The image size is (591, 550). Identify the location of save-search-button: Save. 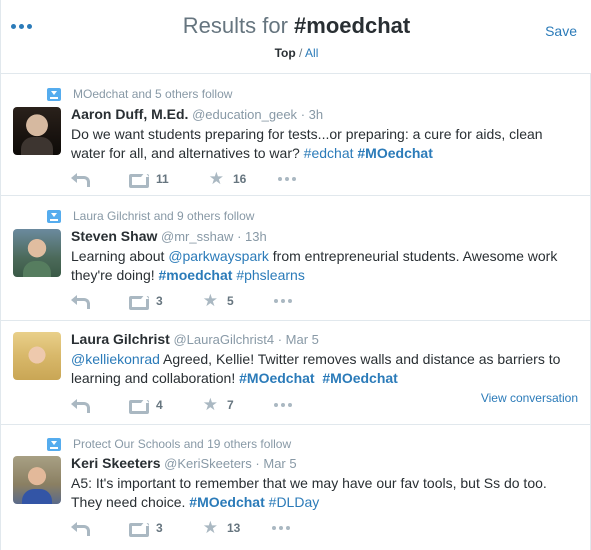
(561, 31).